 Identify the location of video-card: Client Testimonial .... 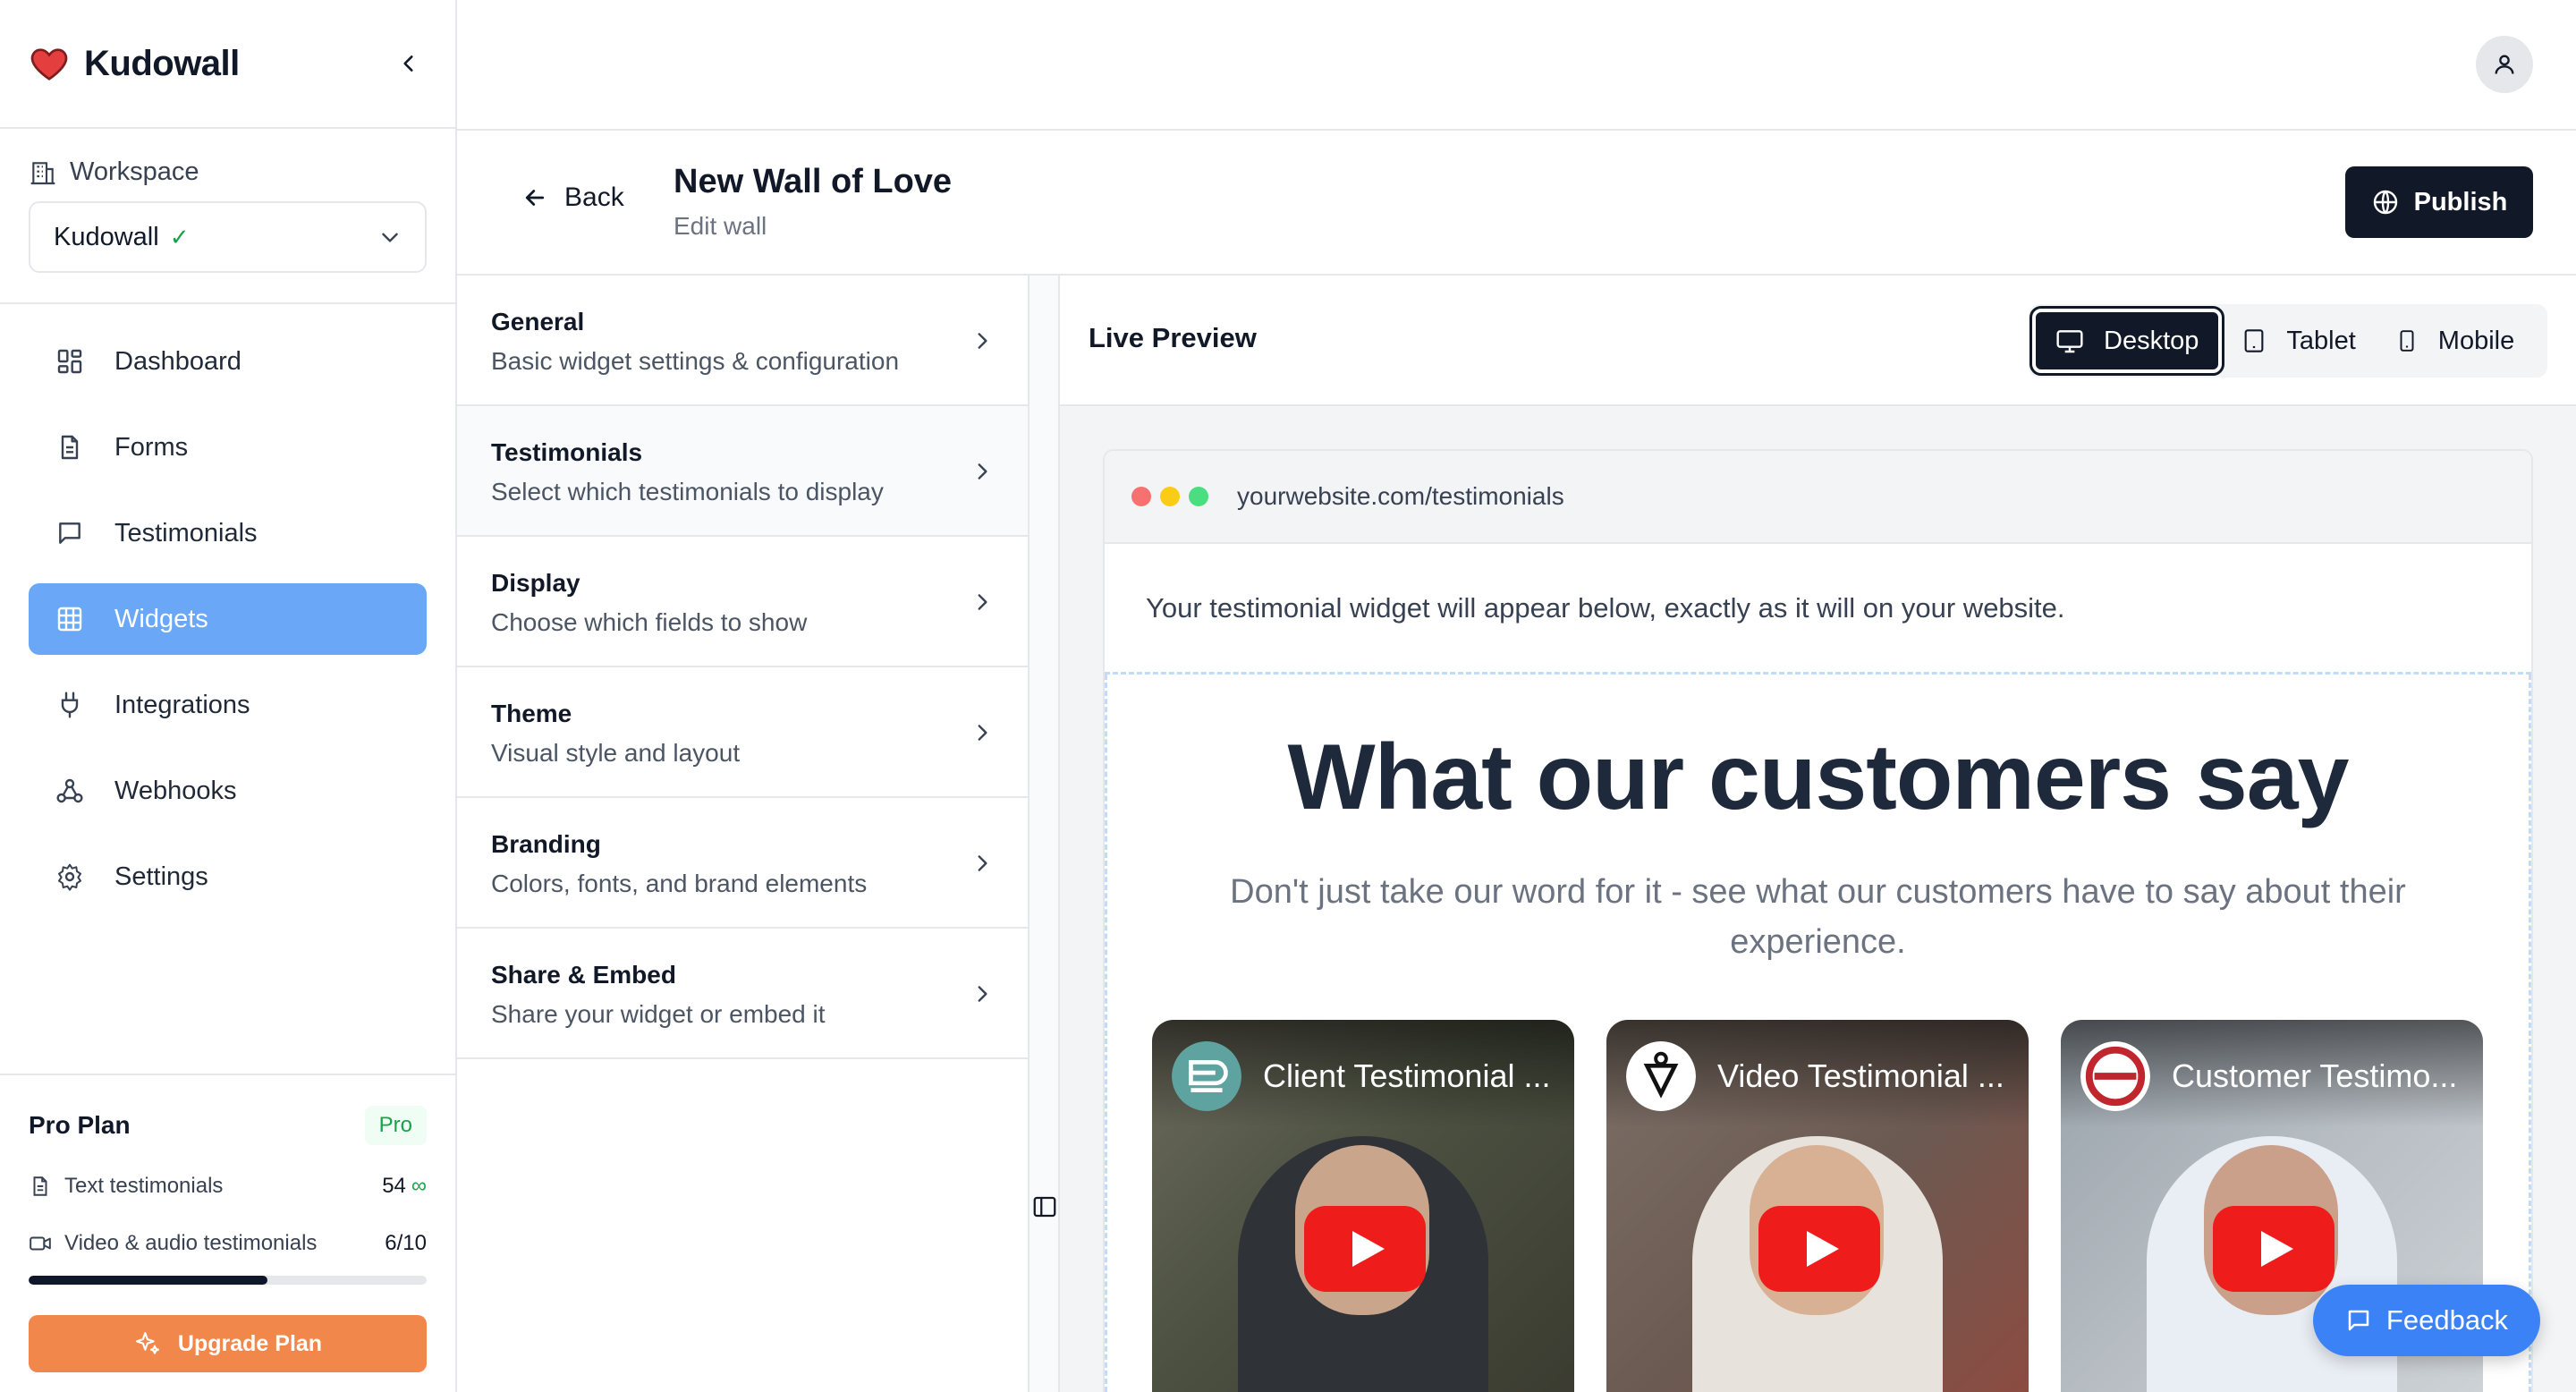
(1363, 1206).